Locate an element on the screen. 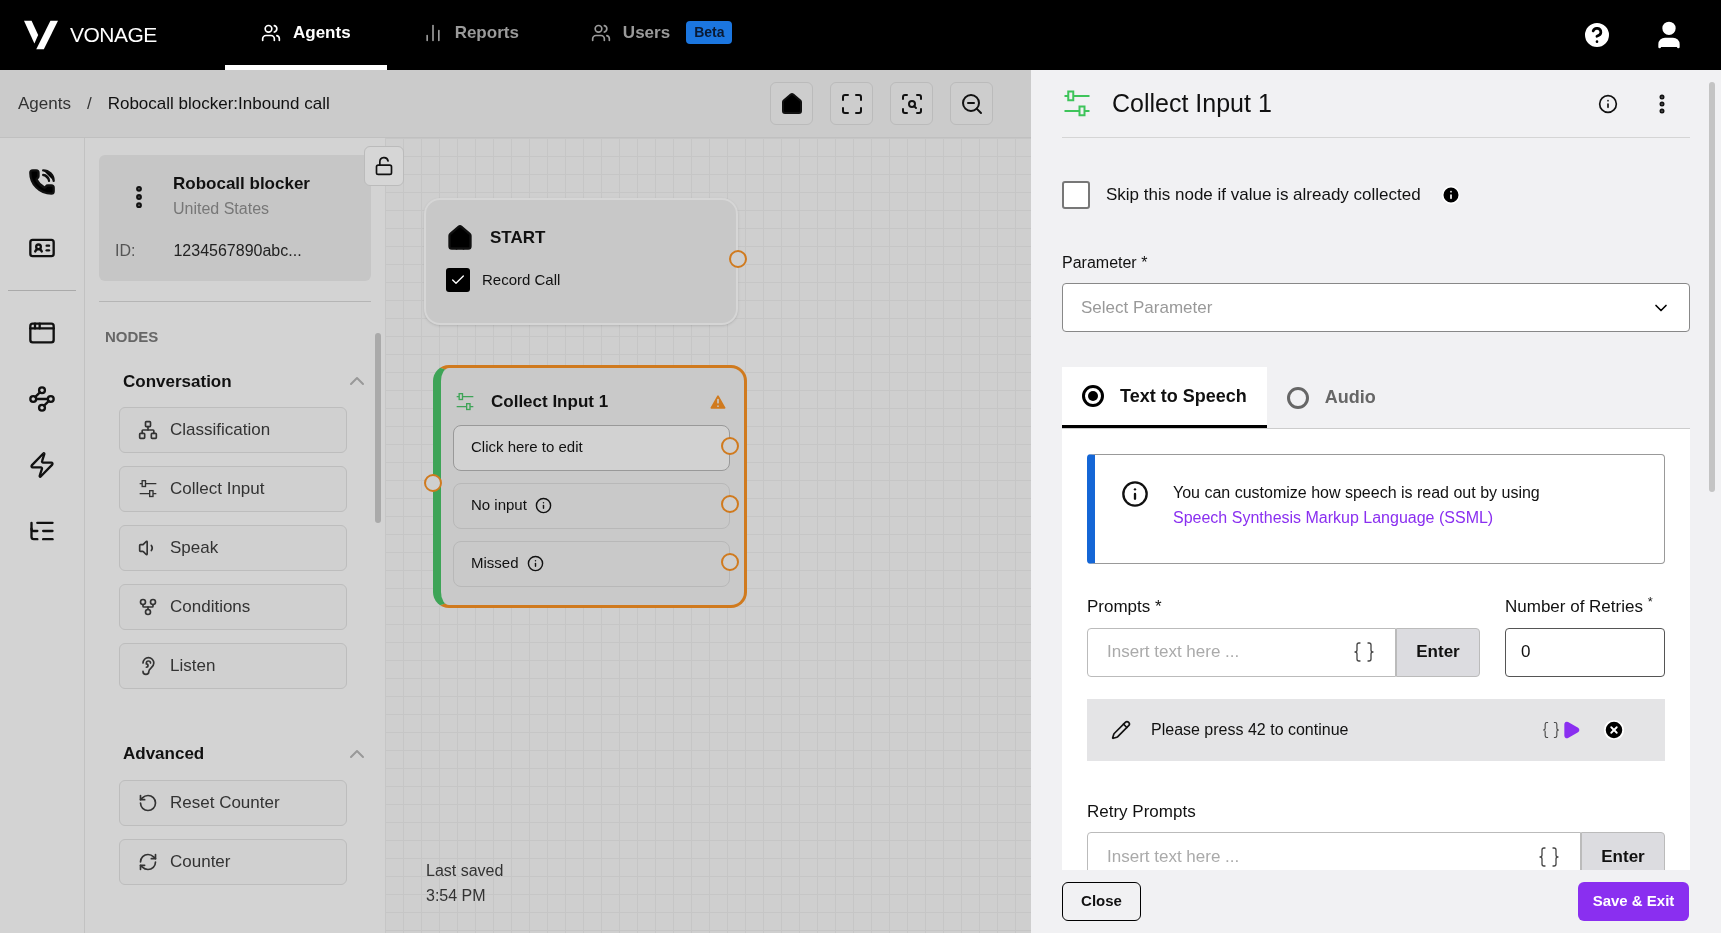 The height and width of the screenshot is (933, 1721). branch-icon is located at coordinates (148, 607).